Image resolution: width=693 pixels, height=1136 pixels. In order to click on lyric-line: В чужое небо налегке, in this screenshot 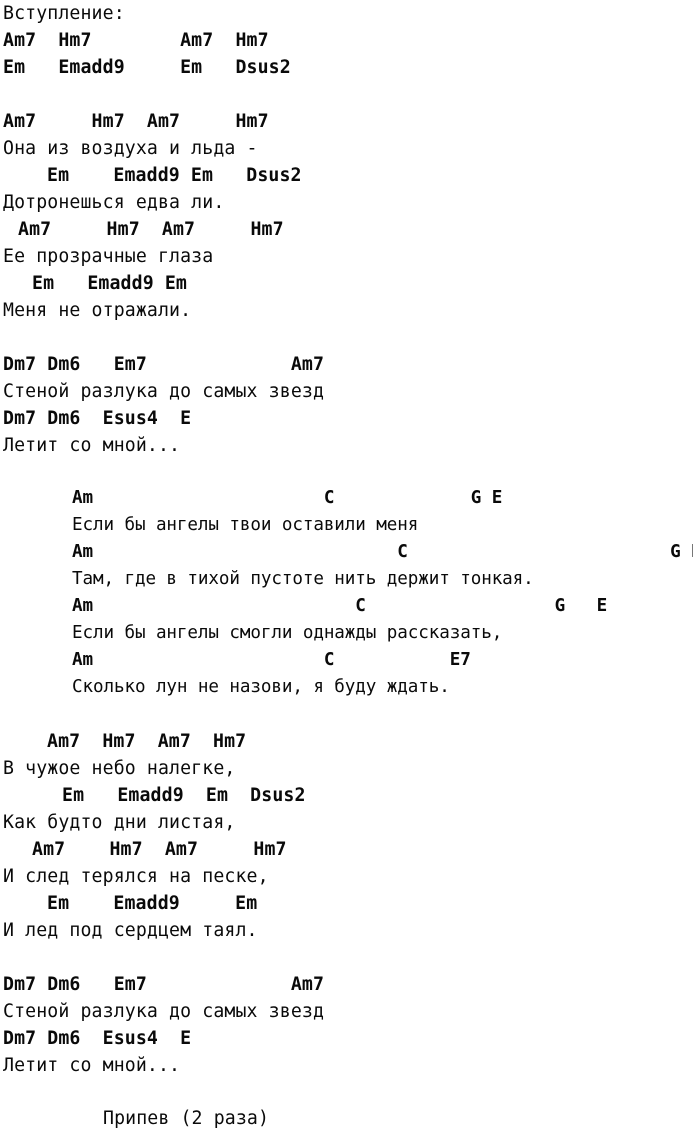, I will do `click(119, 768)`.